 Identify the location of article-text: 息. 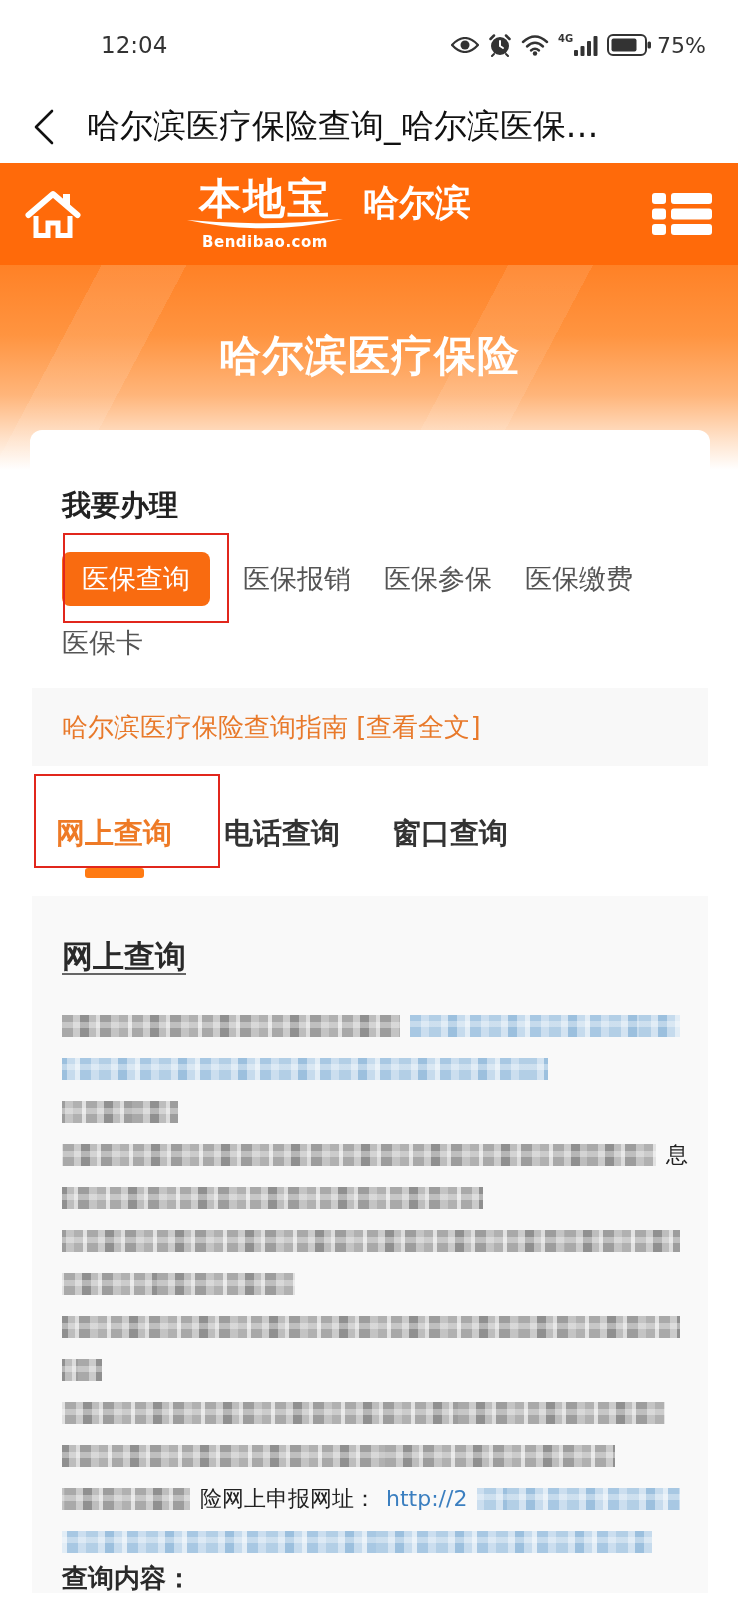
(677, 1154).